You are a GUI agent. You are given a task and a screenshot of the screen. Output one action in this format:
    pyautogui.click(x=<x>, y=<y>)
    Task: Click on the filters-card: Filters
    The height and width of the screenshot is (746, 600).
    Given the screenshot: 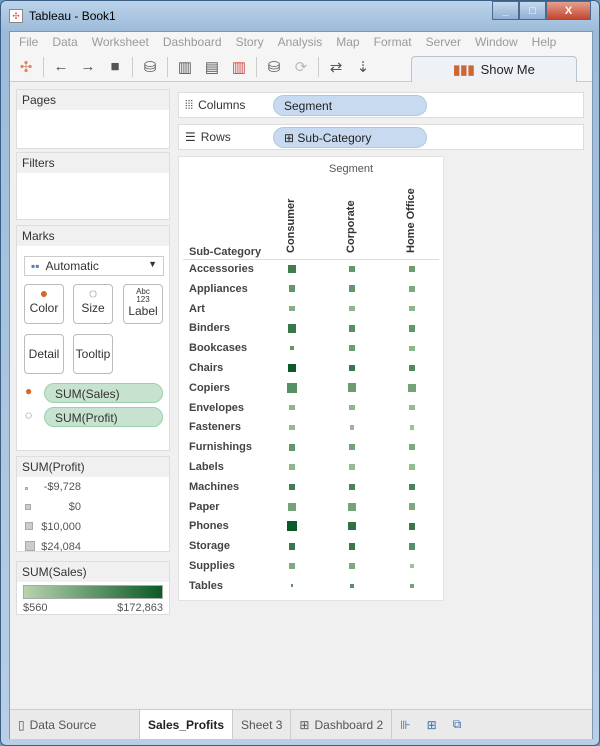 What is the action you would take?
    pyautogui.click(x=93, y=186)
    